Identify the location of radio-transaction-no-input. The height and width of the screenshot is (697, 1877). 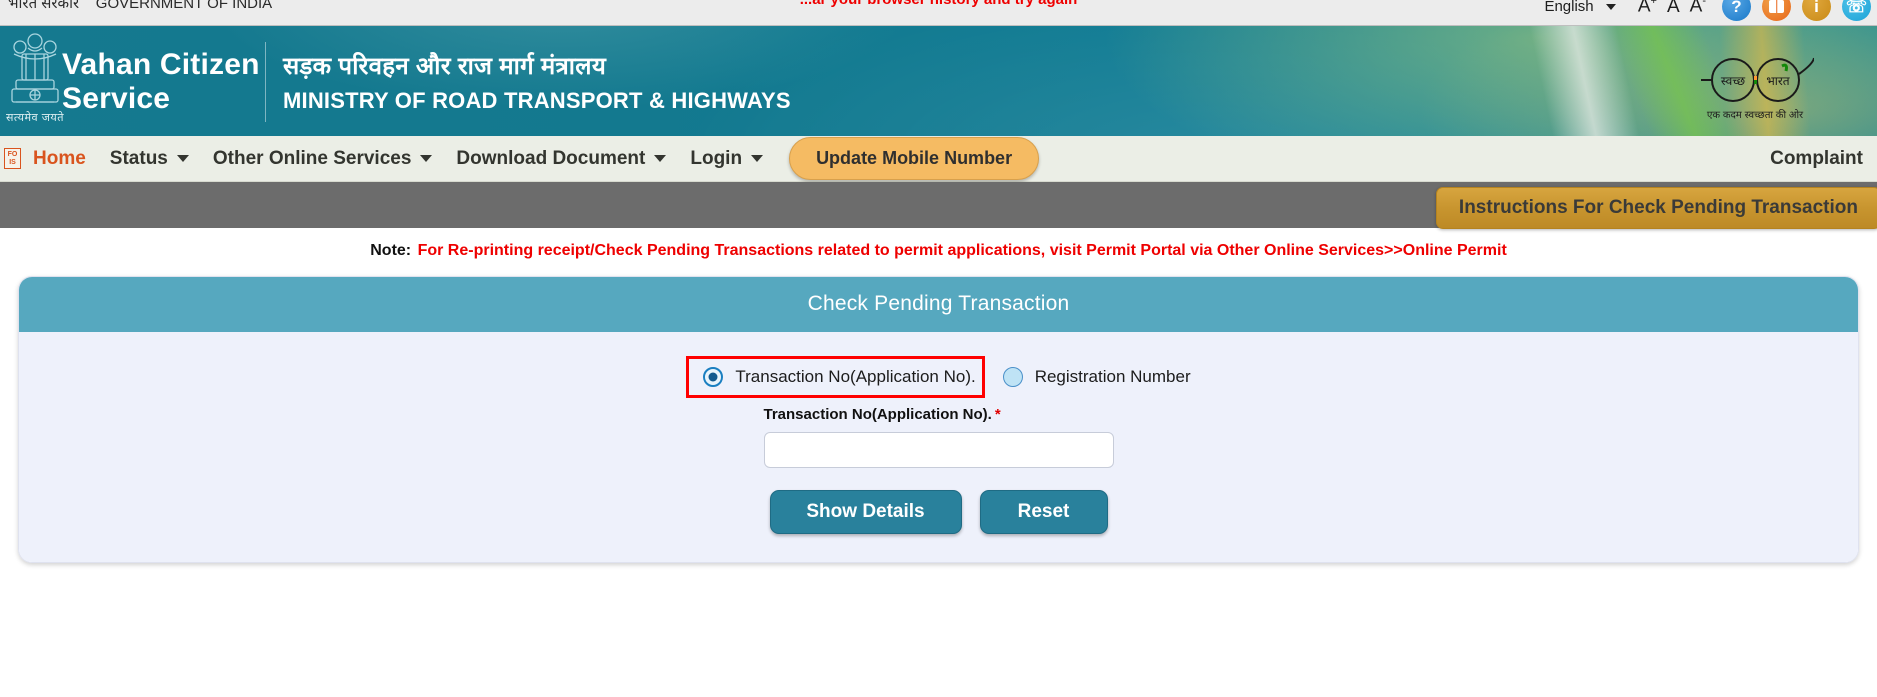
(713, 377).